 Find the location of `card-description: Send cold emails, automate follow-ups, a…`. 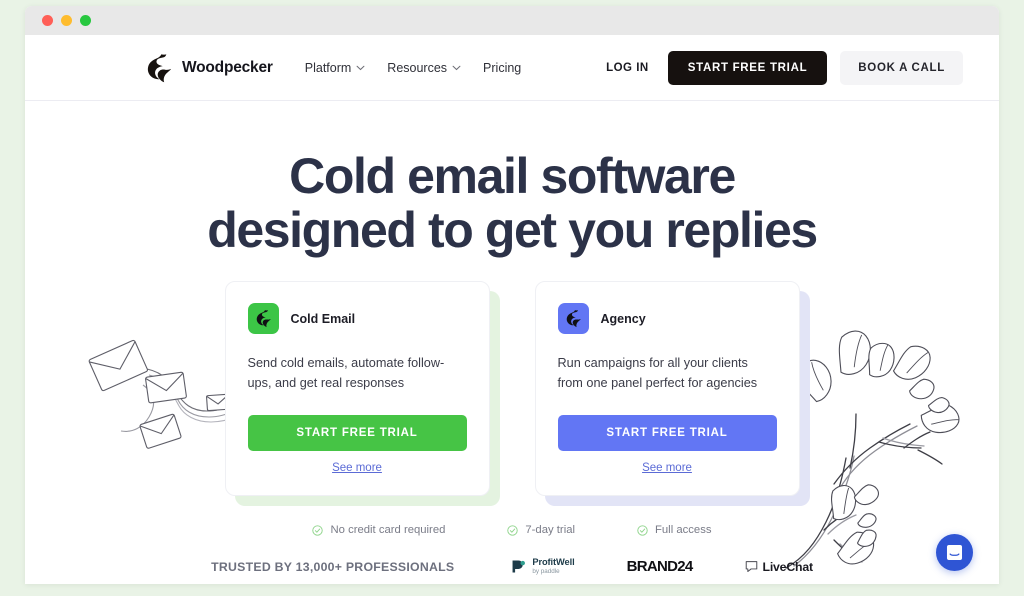

card-description: Send cold emails, automate follow-ups, a… is located at coordinates (346, 373).